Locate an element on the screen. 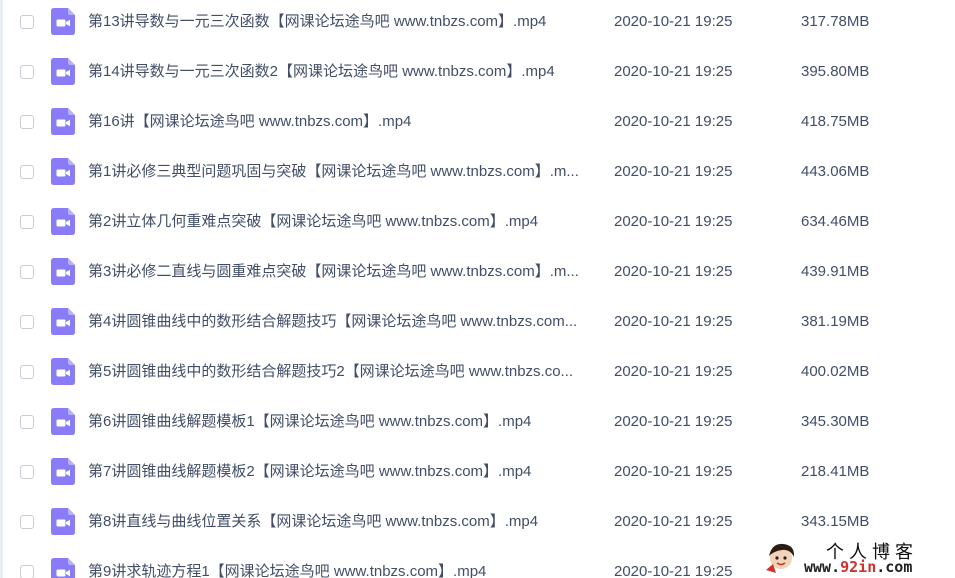  file-size: 345.30MB is located at coordinates (835, 421).